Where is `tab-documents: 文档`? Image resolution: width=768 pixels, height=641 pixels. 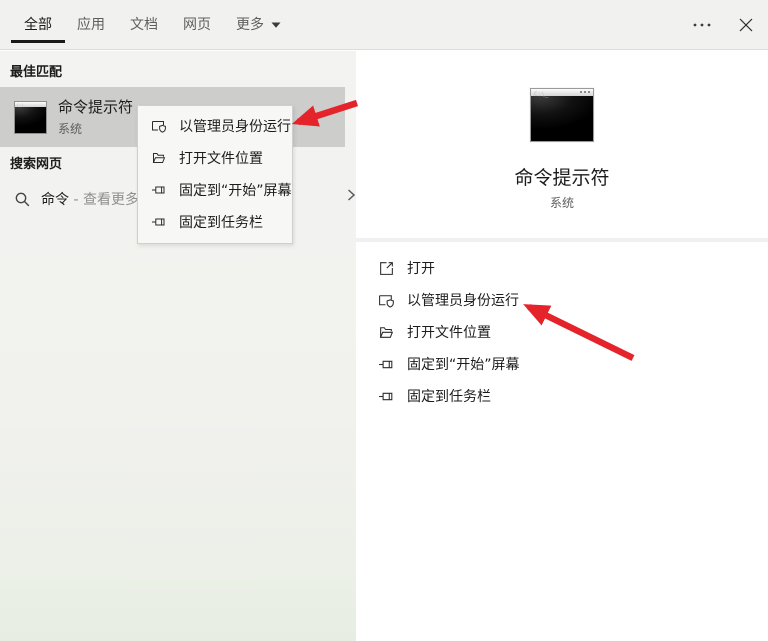
tab-documents: 文档 is located at coordinates (144, 25).